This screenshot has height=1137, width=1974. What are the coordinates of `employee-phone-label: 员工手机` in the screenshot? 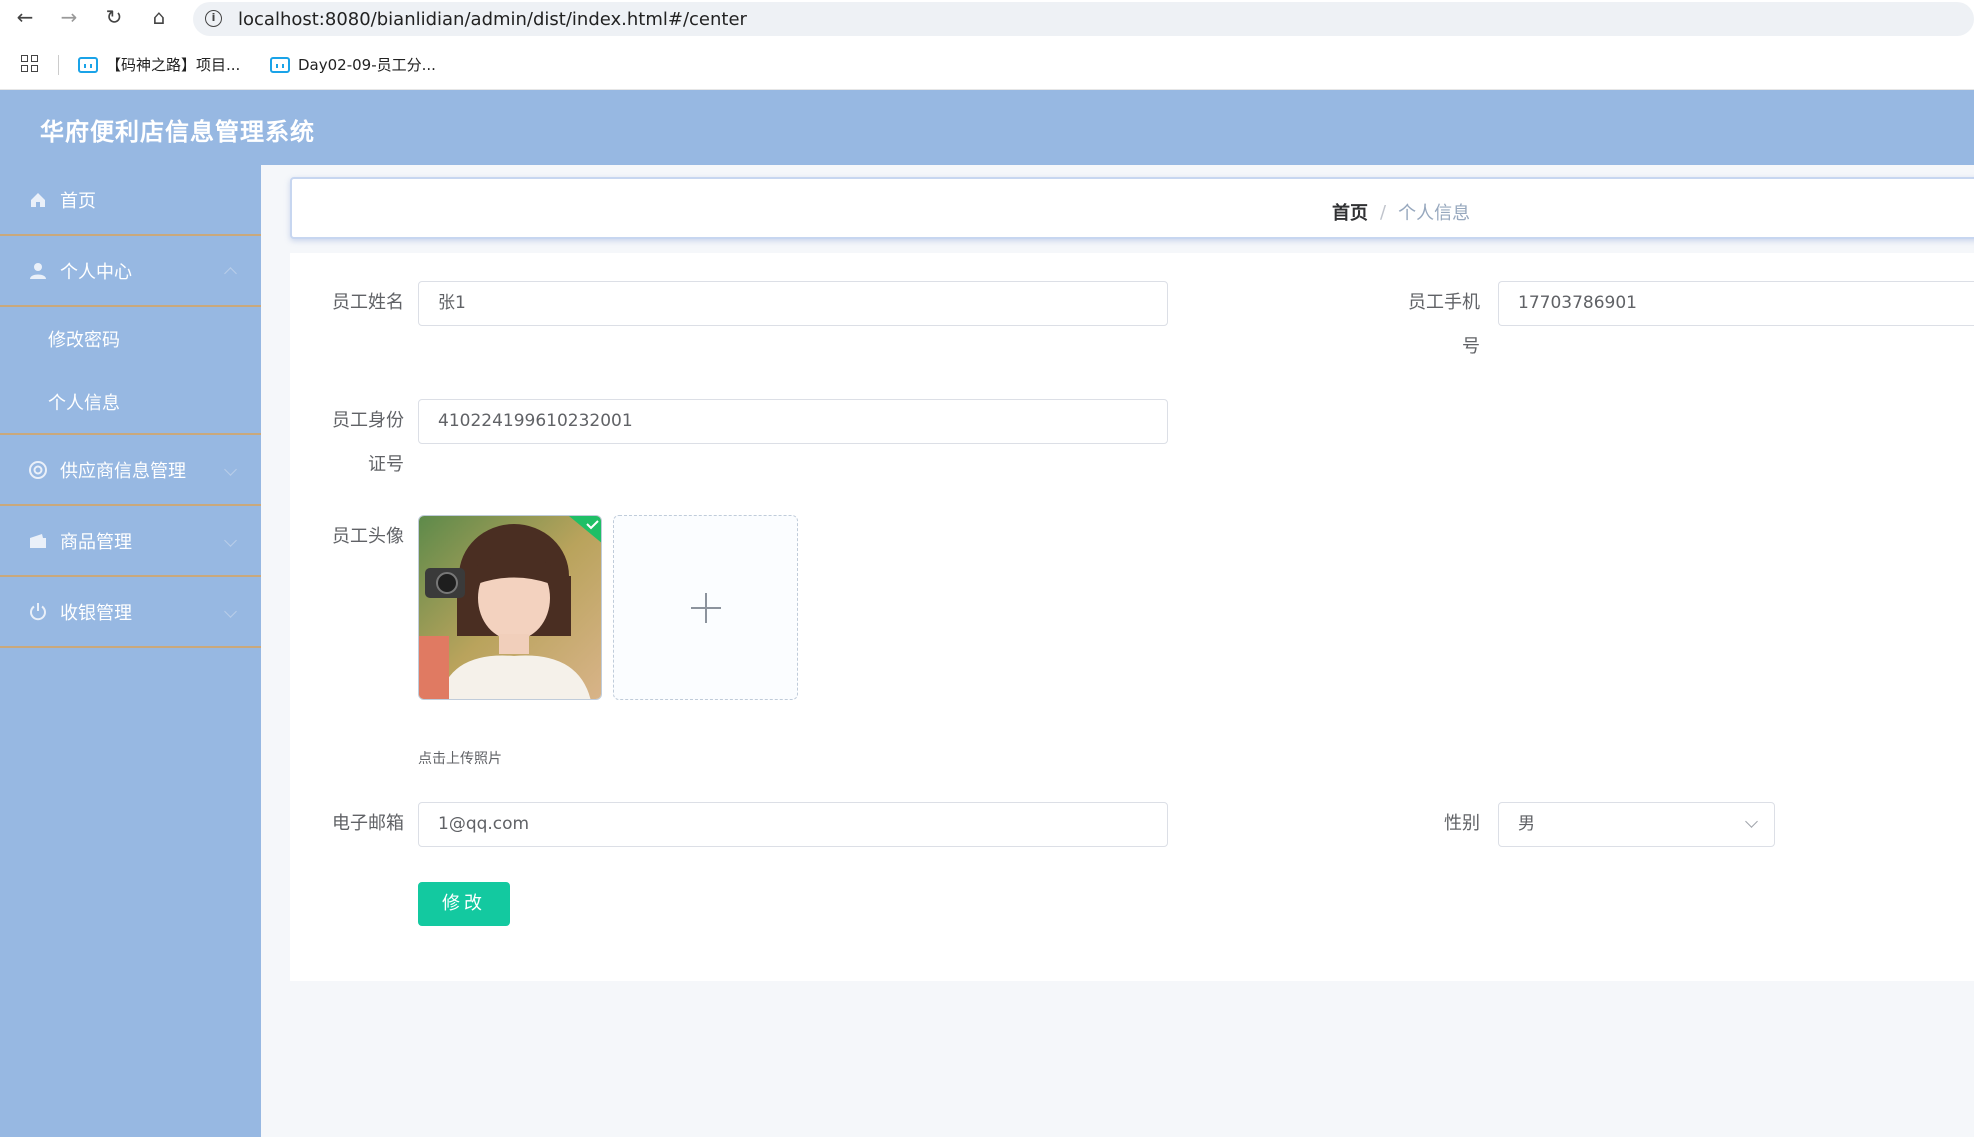 It's located at (1444, 302).